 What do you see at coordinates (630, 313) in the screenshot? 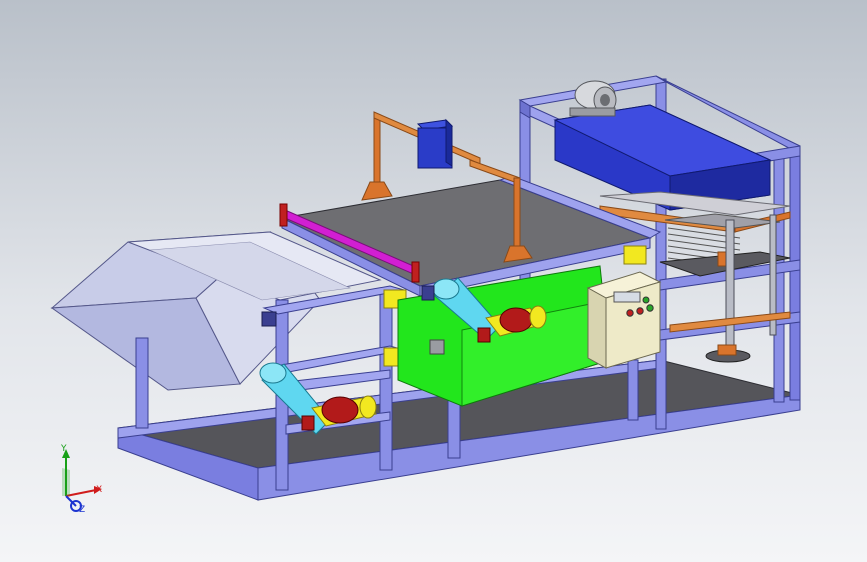
I see `red-button` at bounding box center [630, 313].